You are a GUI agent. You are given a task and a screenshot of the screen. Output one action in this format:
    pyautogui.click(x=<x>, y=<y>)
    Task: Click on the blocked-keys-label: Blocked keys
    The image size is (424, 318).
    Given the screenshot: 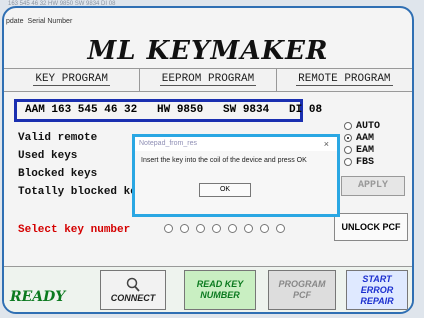 What is the action you would take?
    pyautogui.click(x=58, y=174)
    